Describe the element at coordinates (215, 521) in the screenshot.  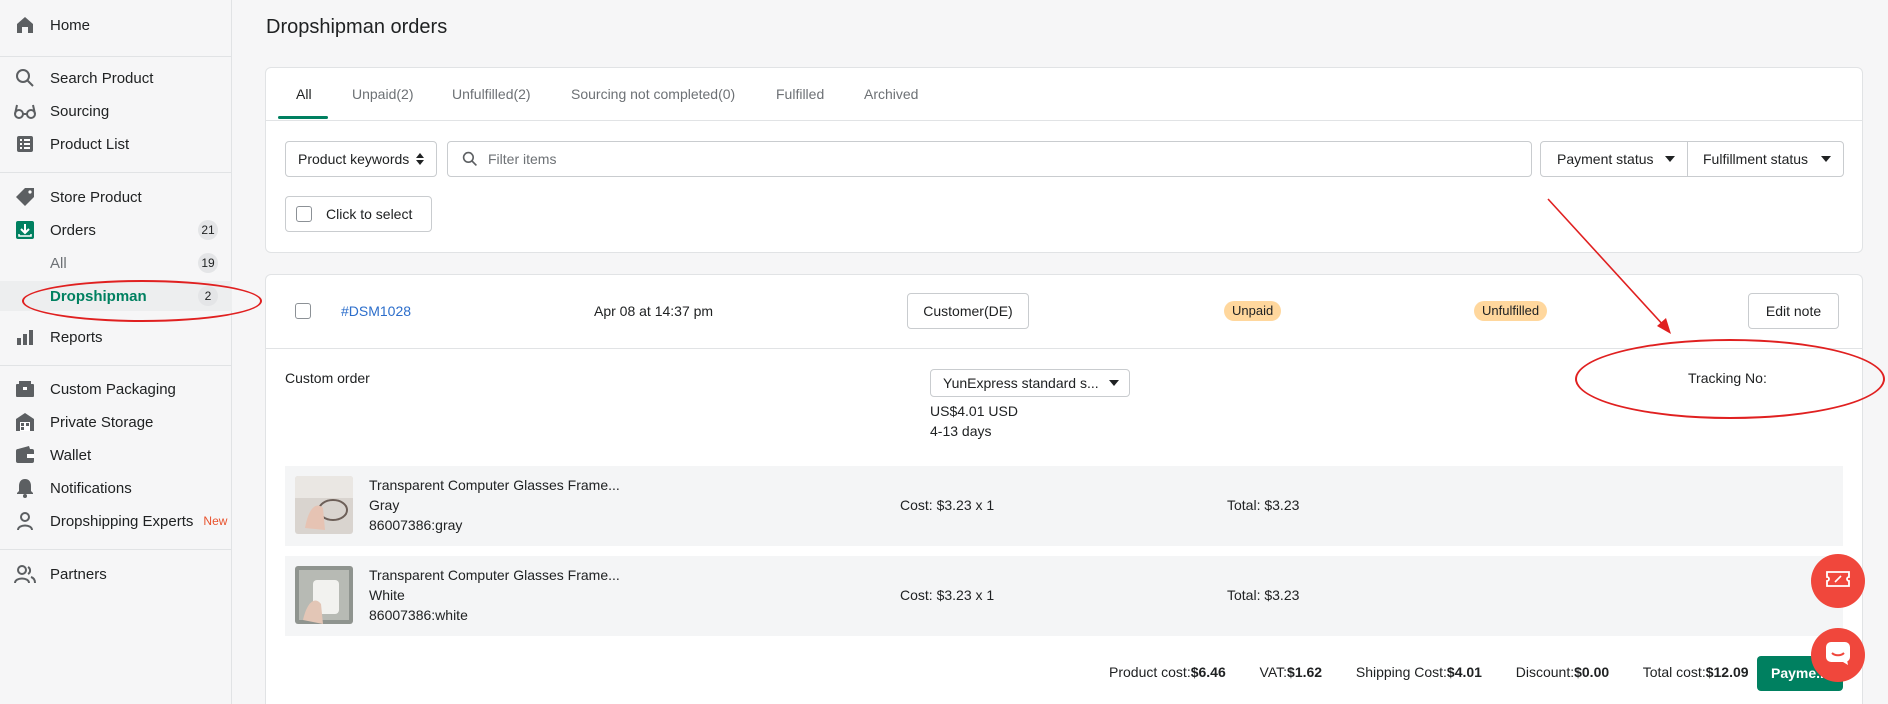
I see `new-tag: New` at that location.